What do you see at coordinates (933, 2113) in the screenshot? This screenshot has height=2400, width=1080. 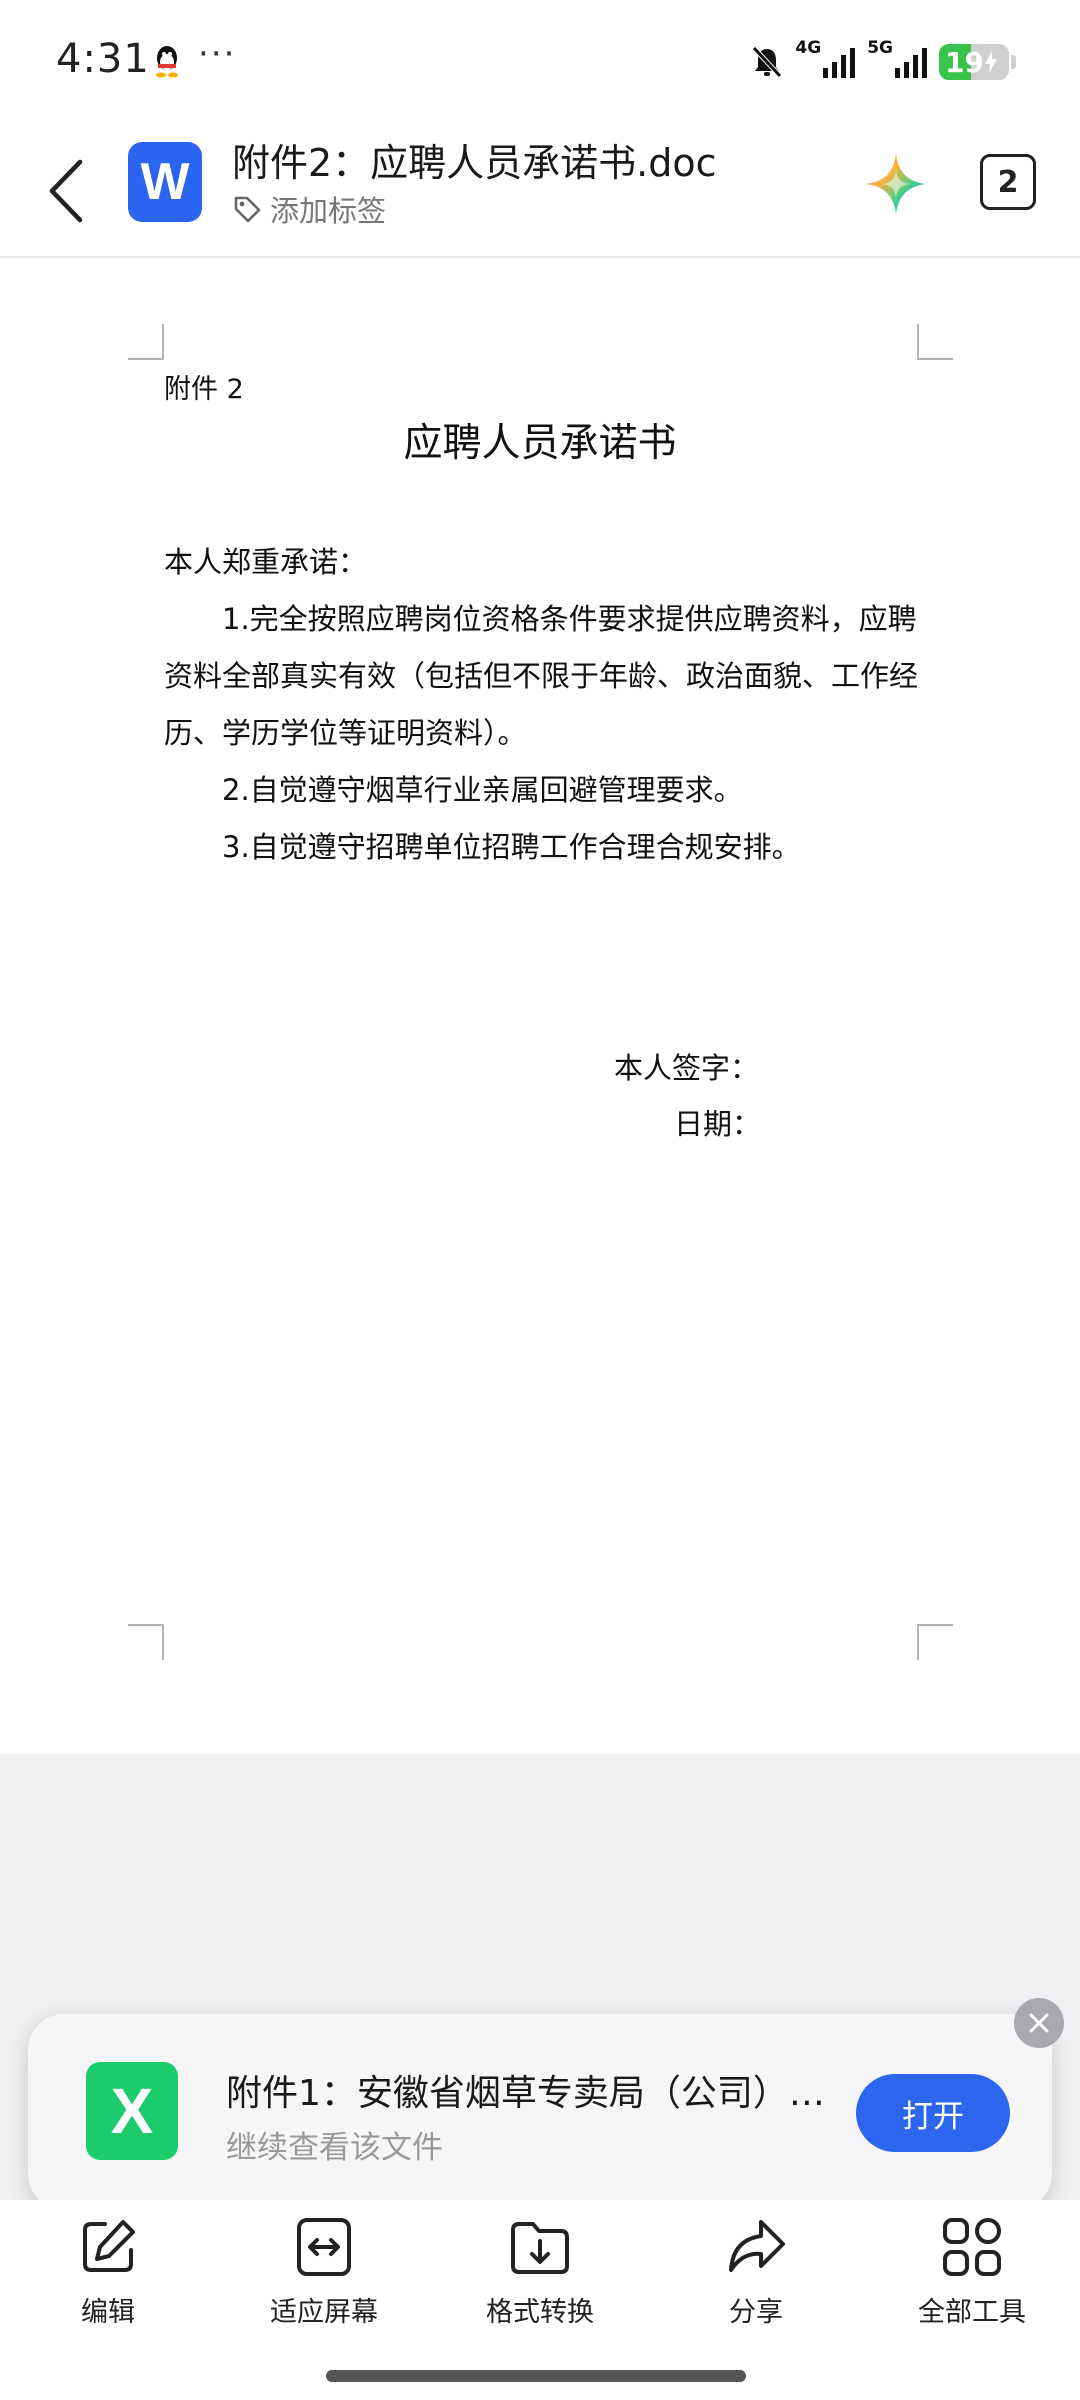 I see `open-file-button: 打开` at bounding box center [933, 2113].